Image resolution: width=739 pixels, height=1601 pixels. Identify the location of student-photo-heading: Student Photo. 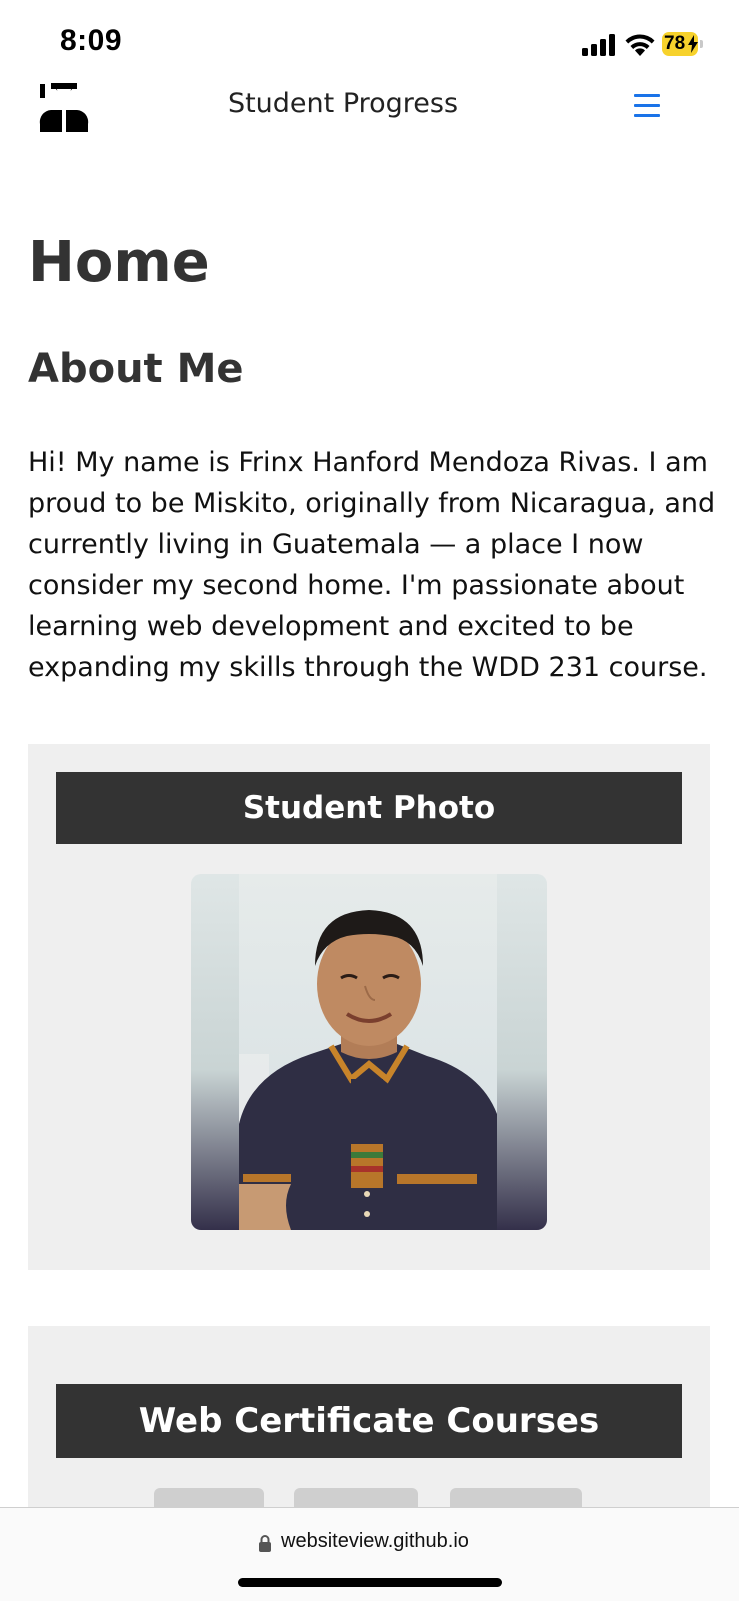
(369, 808).